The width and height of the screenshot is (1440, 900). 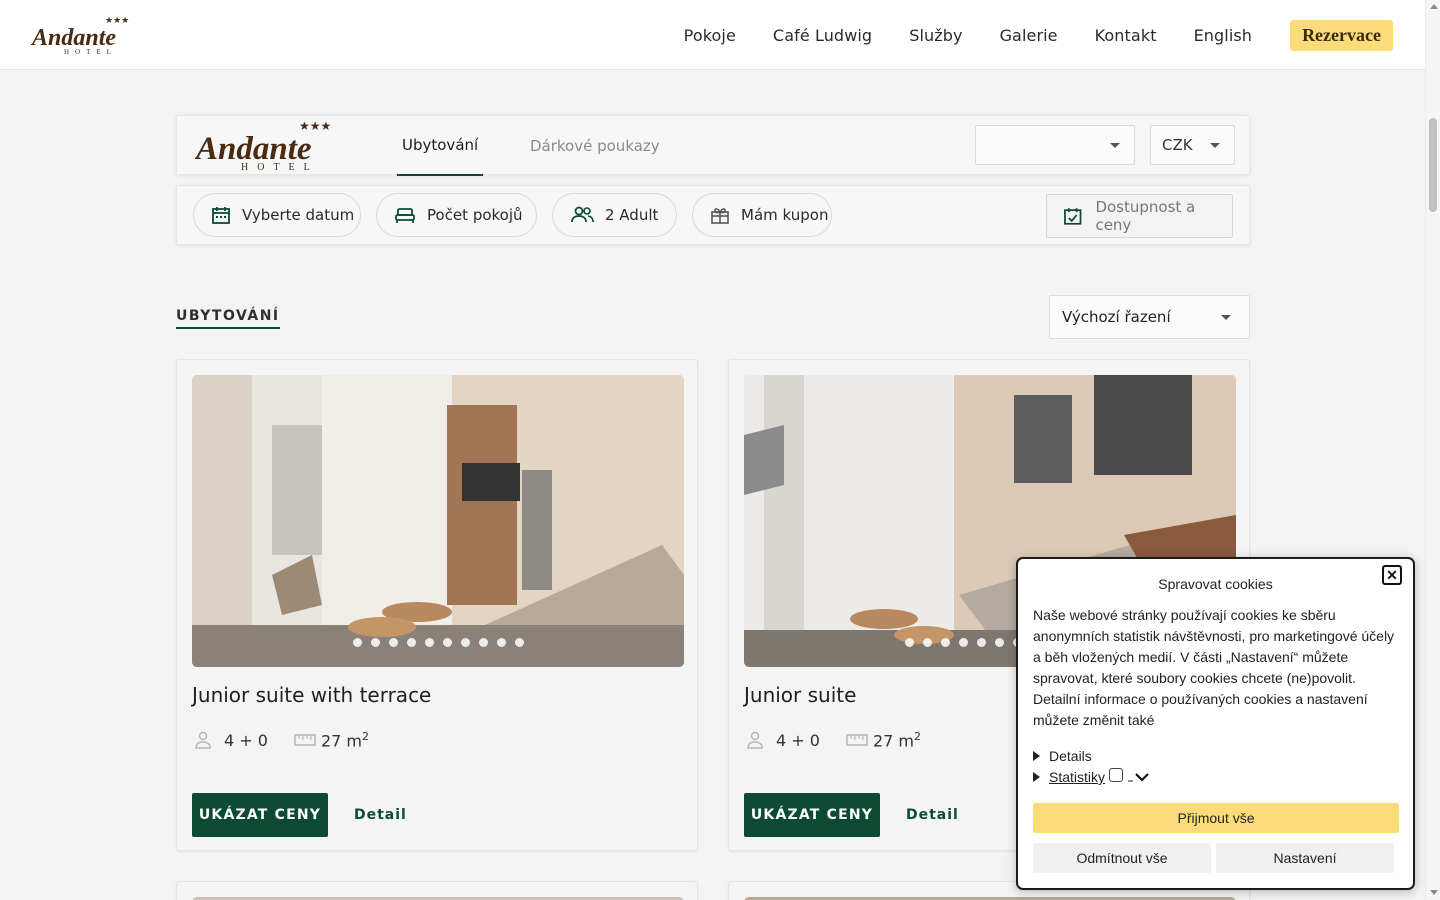 I want to click on section-title-ubytovani: UBYTOVÁNÍ, so click(x=228, y=318).